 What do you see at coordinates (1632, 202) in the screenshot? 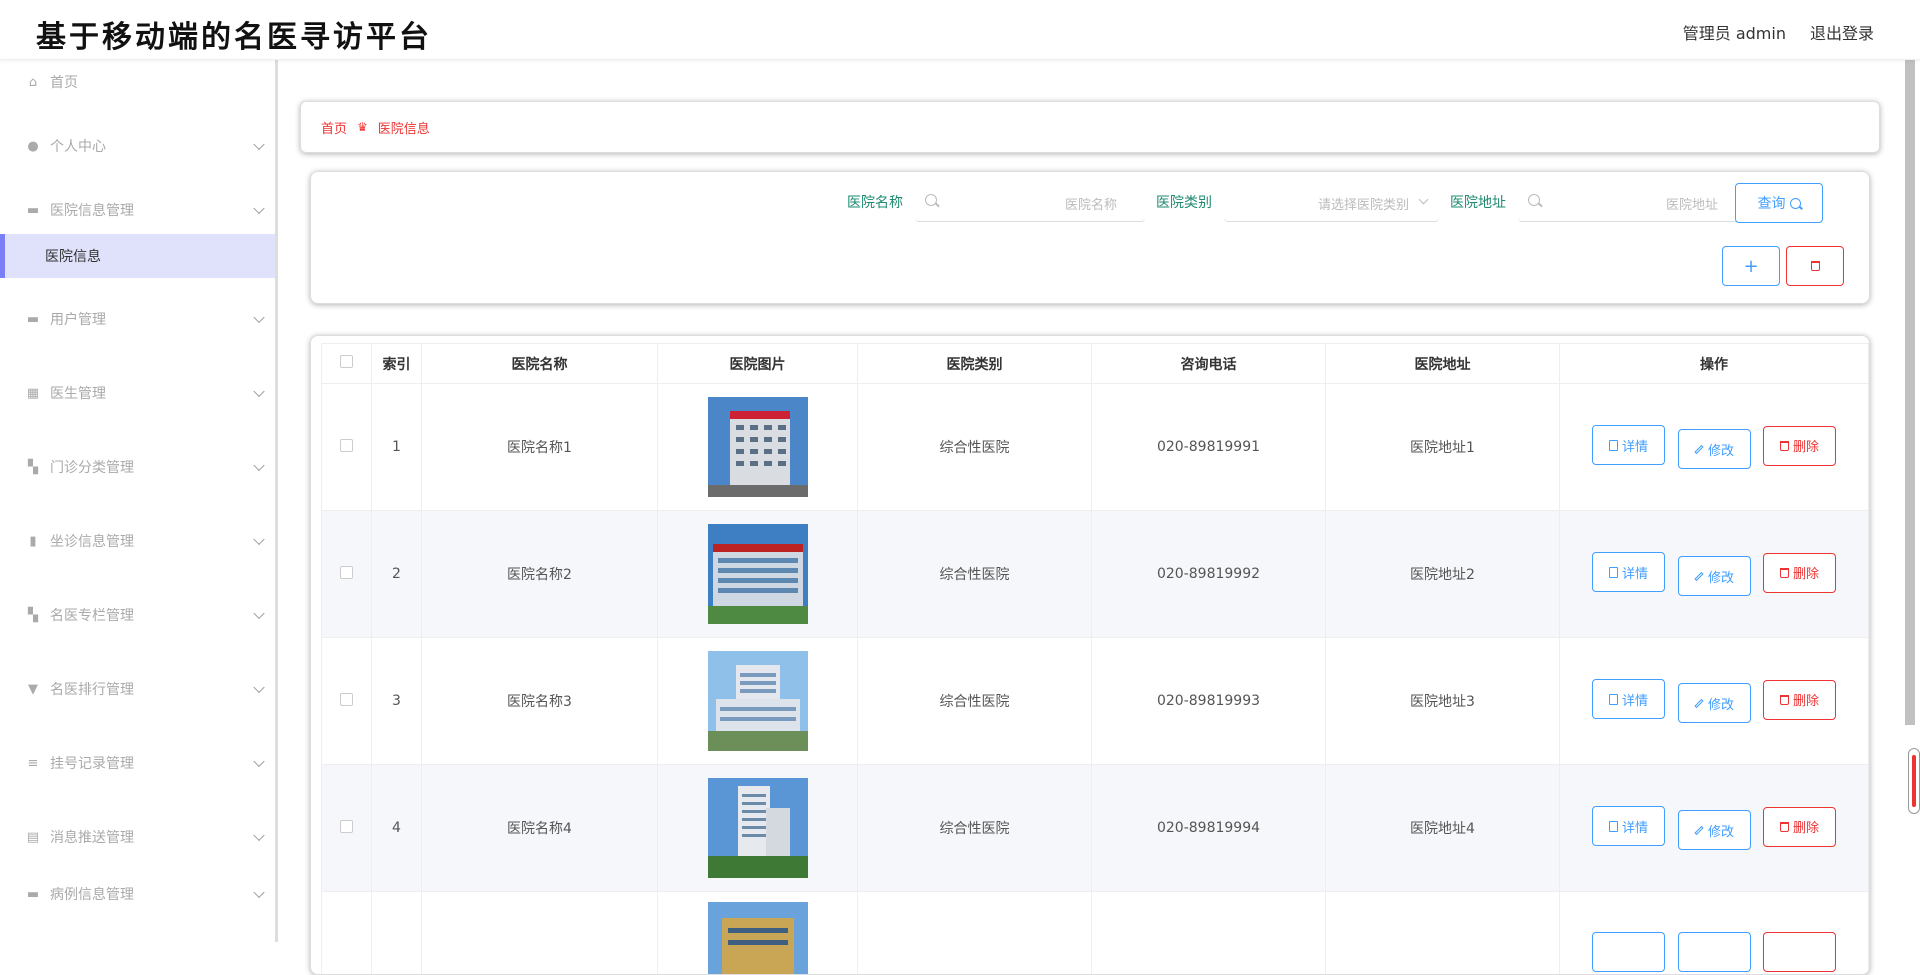
I see `hospital-address-input: 医院地址` at bounding box center [1632, 202].